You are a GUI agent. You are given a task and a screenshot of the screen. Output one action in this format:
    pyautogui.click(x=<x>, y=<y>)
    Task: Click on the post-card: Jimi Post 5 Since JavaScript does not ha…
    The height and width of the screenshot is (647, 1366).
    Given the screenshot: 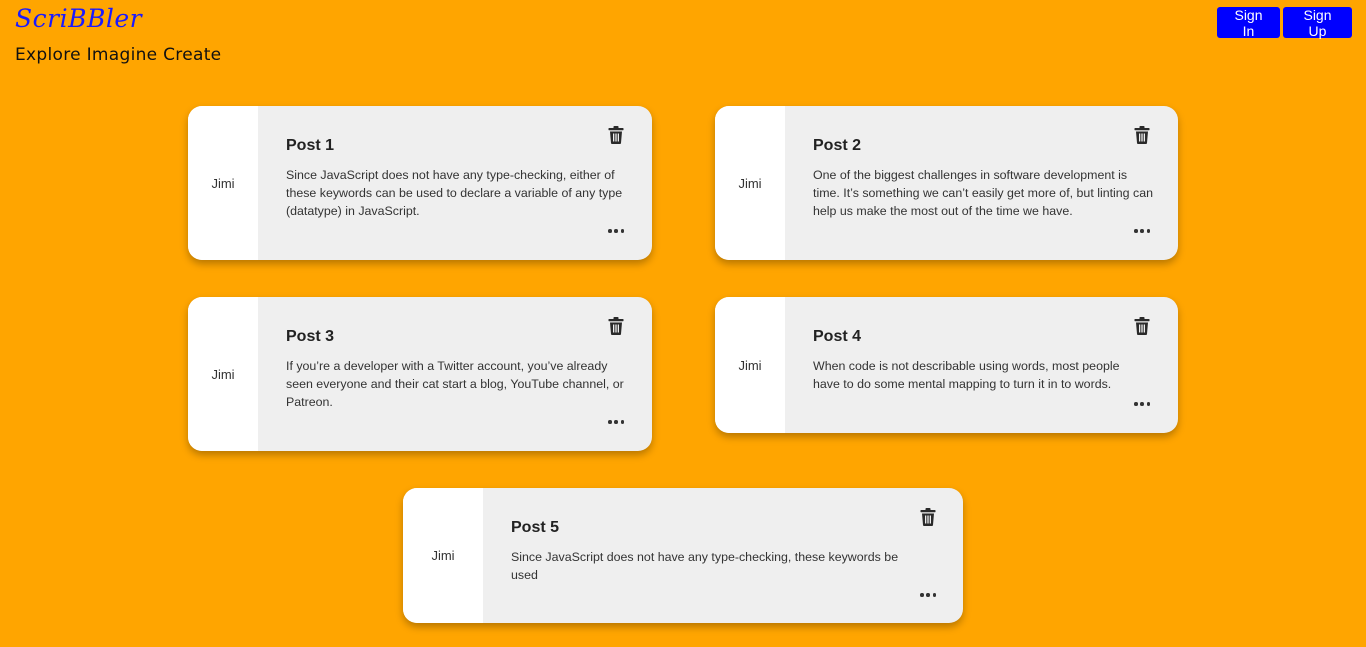 What is the action you would take?
    pyautogui.click(x=683, y=555)
    